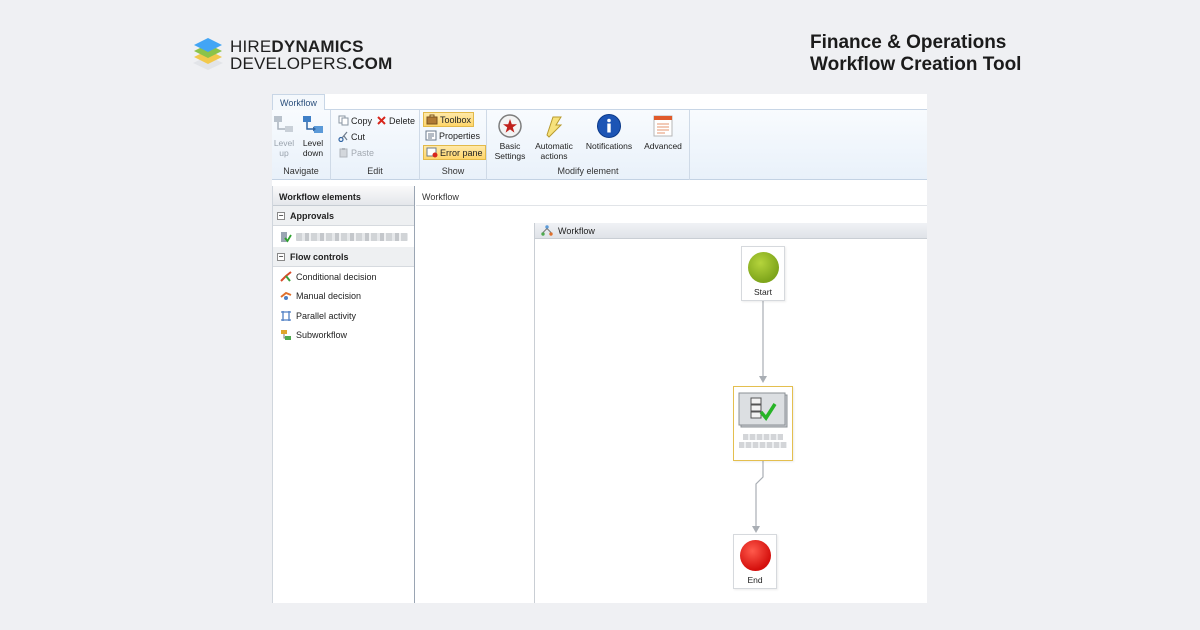  What do you see at coordinates (283, 124) in the screenshot?
I see `level-up-icon` at bounding box center [283, 124].